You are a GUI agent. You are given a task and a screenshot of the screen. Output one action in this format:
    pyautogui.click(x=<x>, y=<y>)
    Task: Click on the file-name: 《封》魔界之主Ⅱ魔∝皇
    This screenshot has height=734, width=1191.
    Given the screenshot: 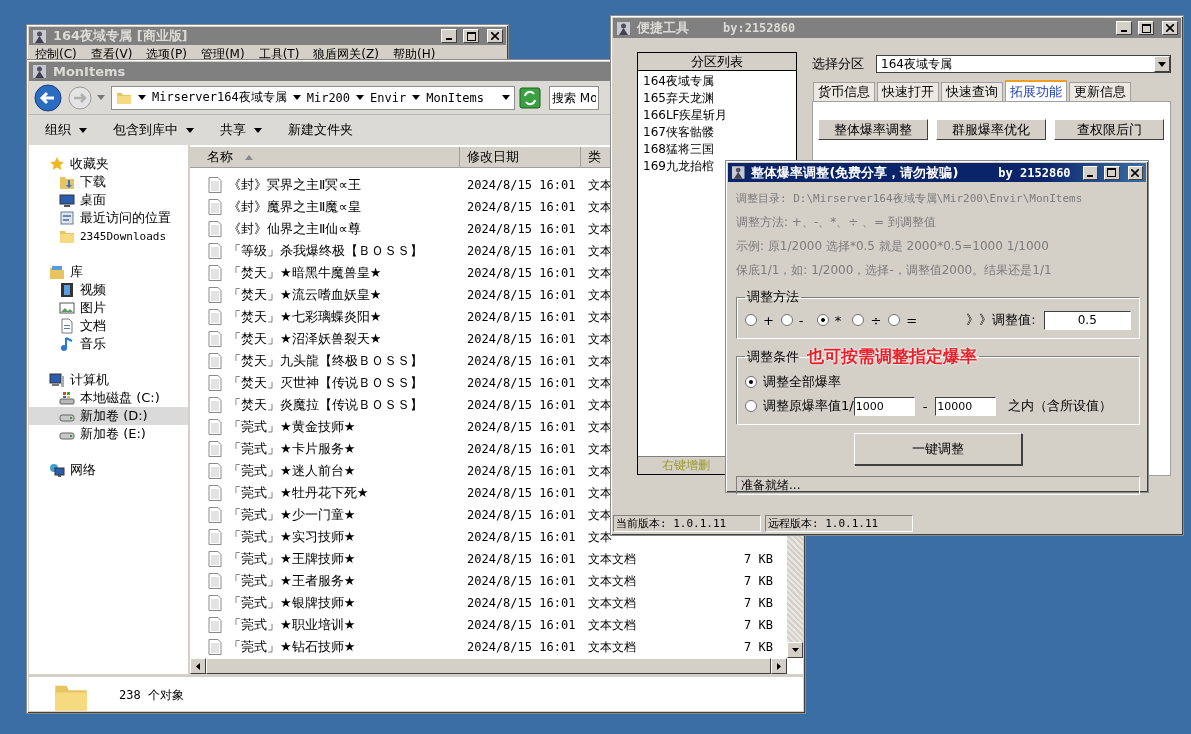 What is the action you would take?
    pyautogui.click(x=325, y=207)
    